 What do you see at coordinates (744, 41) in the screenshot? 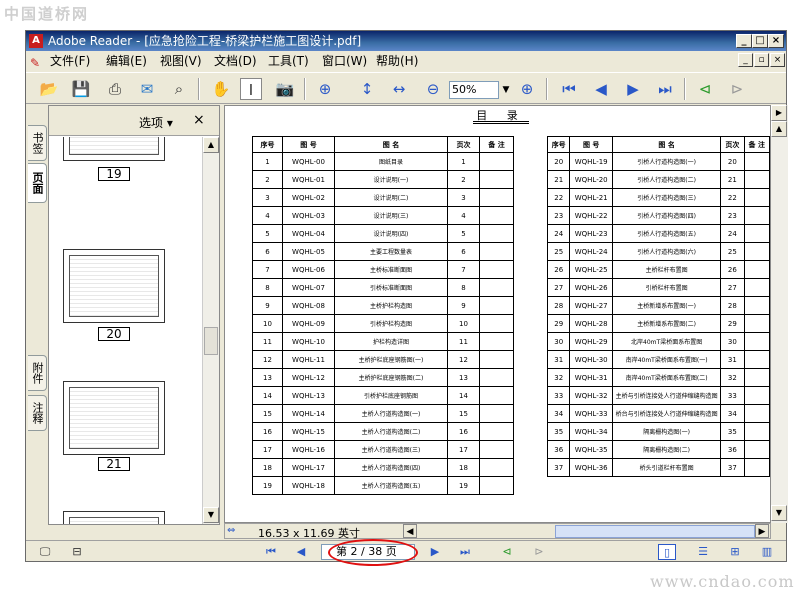
I see `minimize-button: _` at bounding box center [744, 41].